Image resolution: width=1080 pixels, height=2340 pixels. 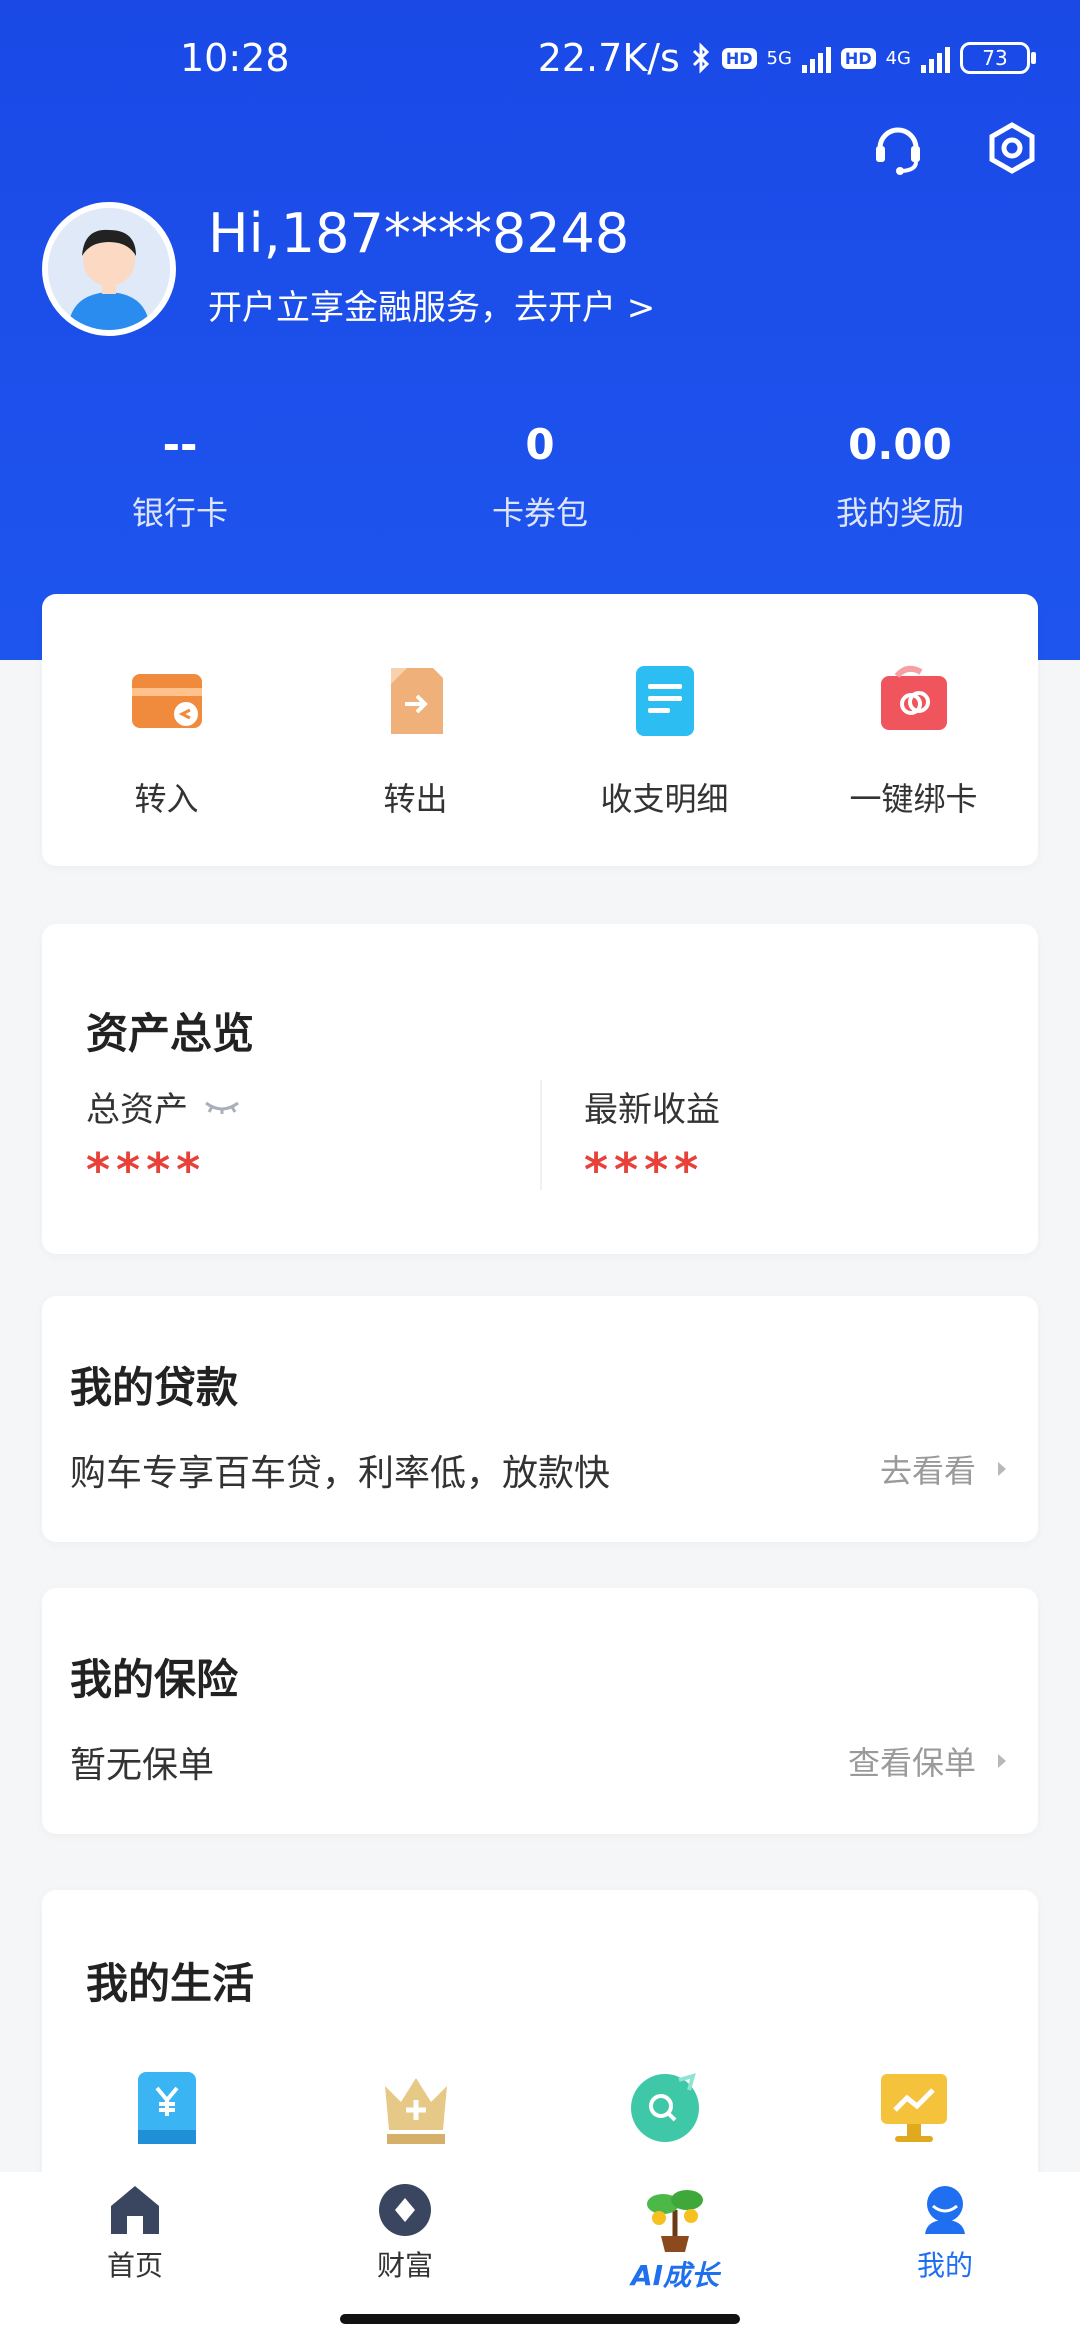 I want to click on card-in-icon, so click(x=167, y=701).